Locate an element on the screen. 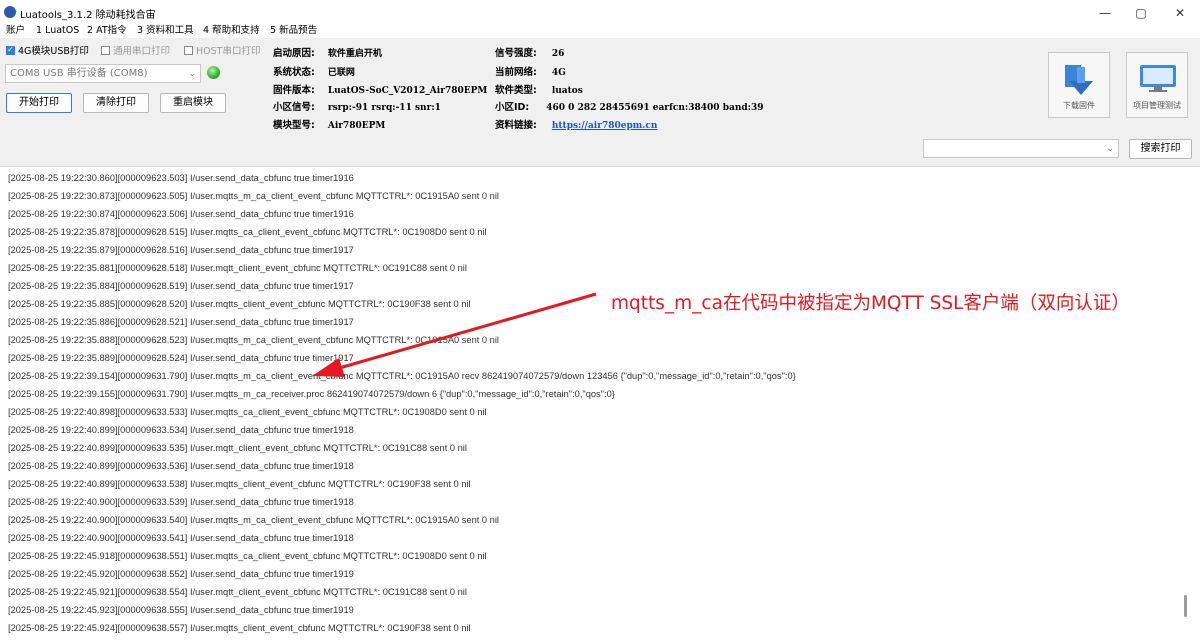 The height and width of the screenshot is (643, 1200). cell-id-label: 小区ID: is located at coordinates (512, 107).